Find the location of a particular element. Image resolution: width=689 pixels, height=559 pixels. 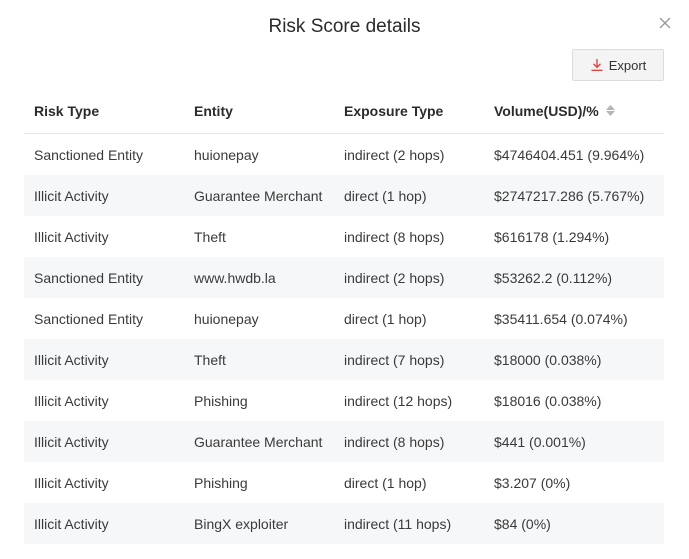

cell-volume: $84 (0%) is located at coordinates (522, 523).